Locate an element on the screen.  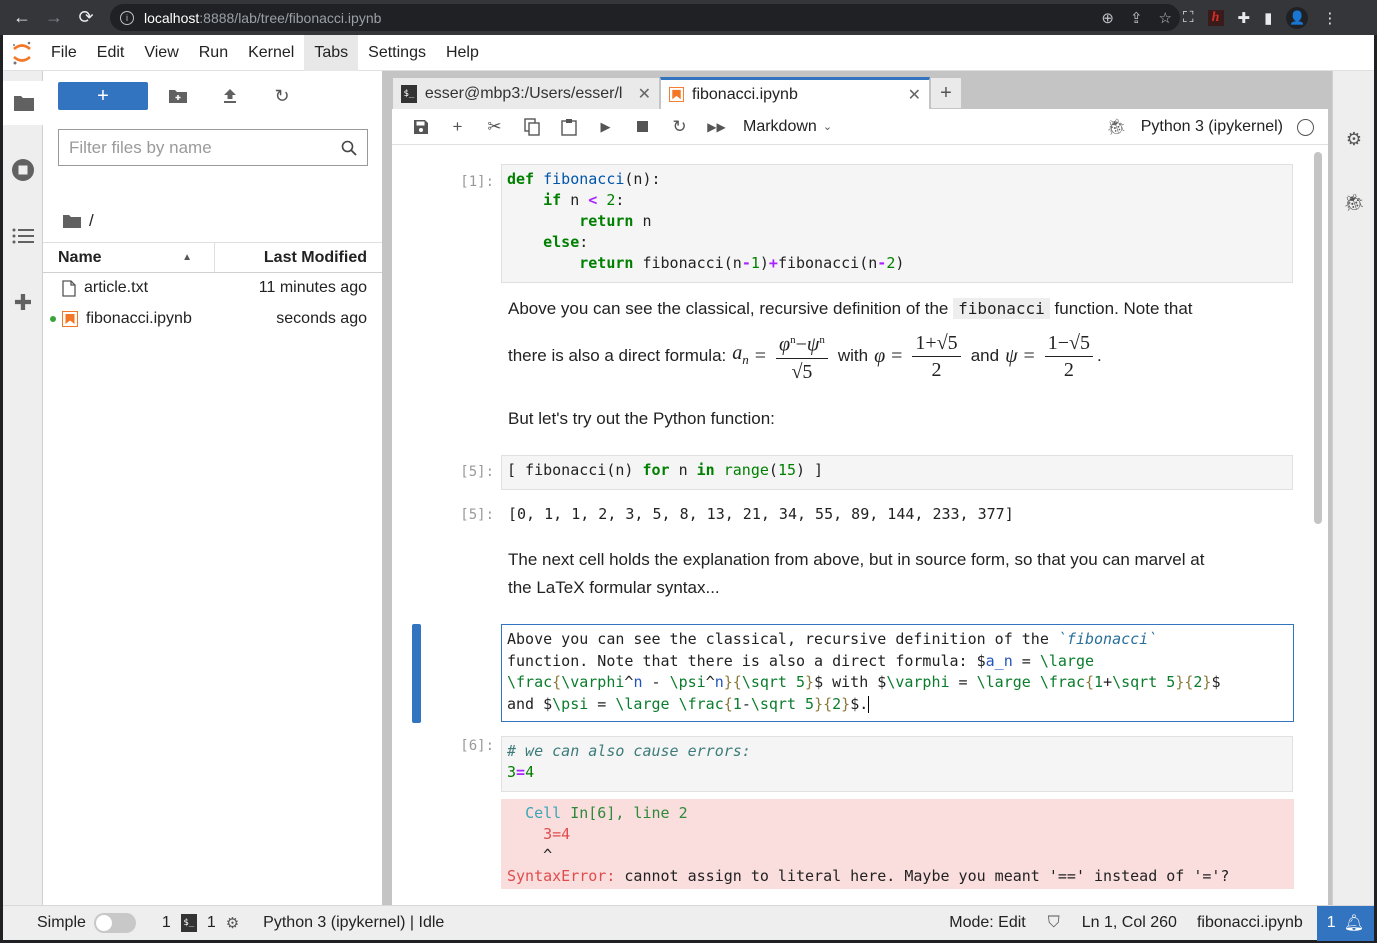
refresh-icon: ↻ is located at coordinates (282, 95).